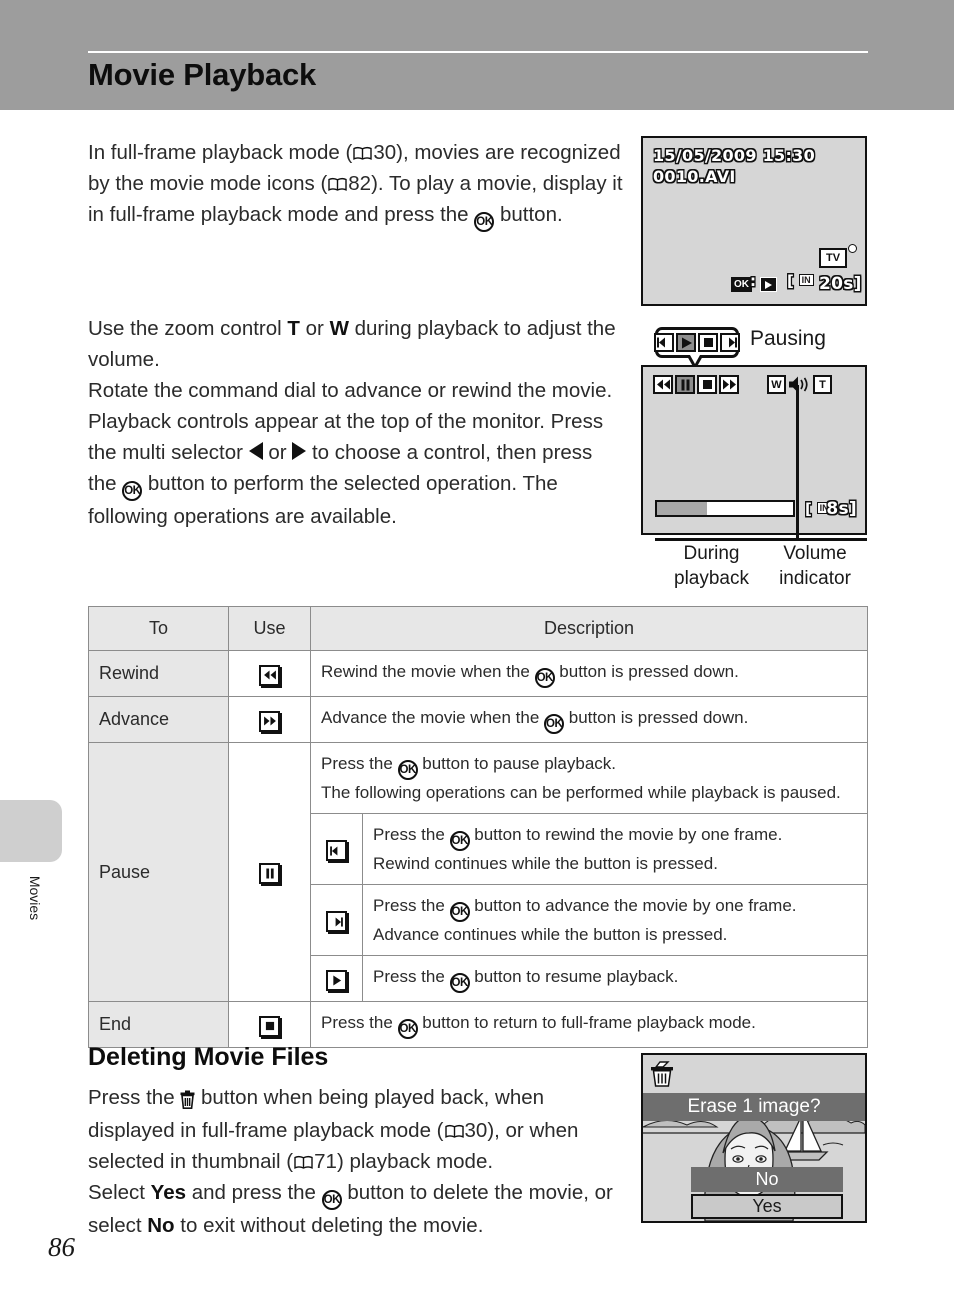  I want to click on rewind-icon, so click(663, 384).